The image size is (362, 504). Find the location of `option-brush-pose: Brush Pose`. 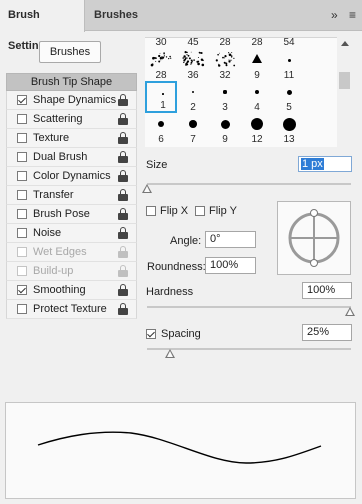

option-brush-pose: Brush Pose is located at coordinates (71, 214).